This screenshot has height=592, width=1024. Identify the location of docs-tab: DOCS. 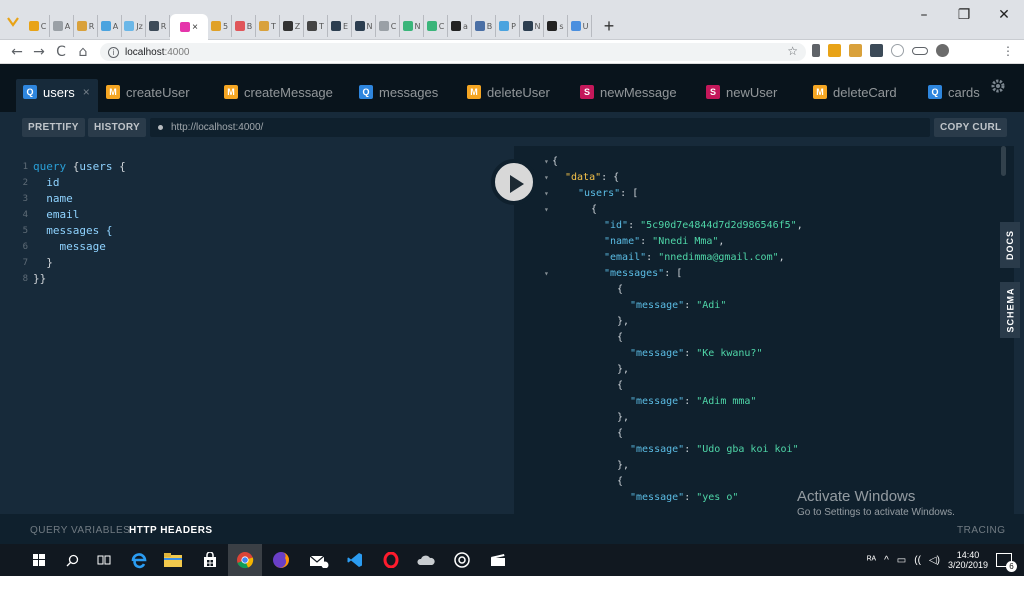
(1010, 245).